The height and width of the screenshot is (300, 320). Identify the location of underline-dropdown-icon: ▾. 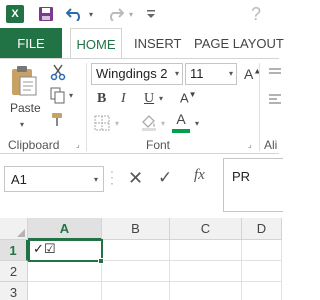
(161, 98).